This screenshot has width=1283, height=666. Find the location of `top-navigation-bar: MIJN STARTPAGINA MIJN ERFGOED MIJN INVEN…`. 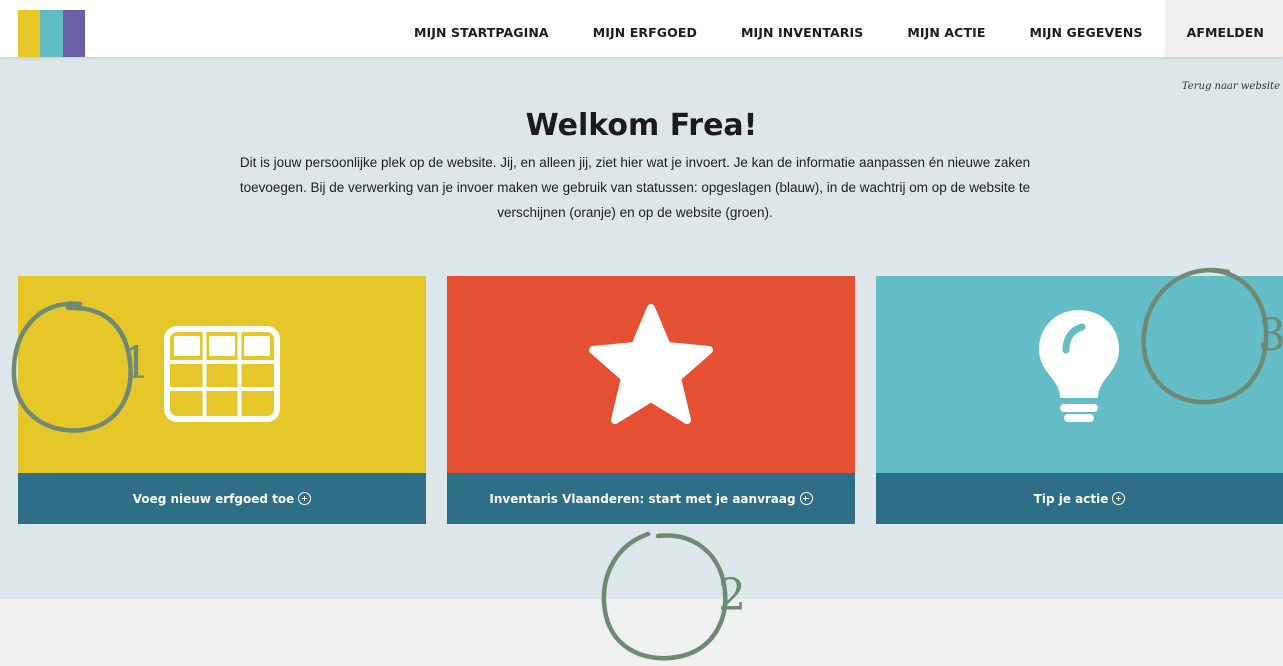

top-navigation-bar: MIJN STARTPAGINA MIJN ERFGOED MIJN INVEN… is located at coordinates (641, 28).